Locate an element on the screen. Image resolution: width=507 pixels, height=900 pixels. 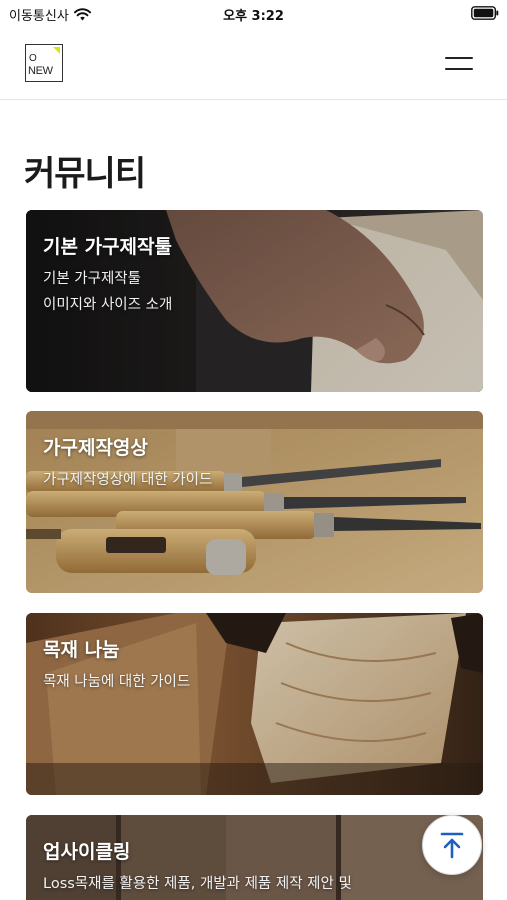
page-title: 커뮤니티 is located at coordinates (85, 174).